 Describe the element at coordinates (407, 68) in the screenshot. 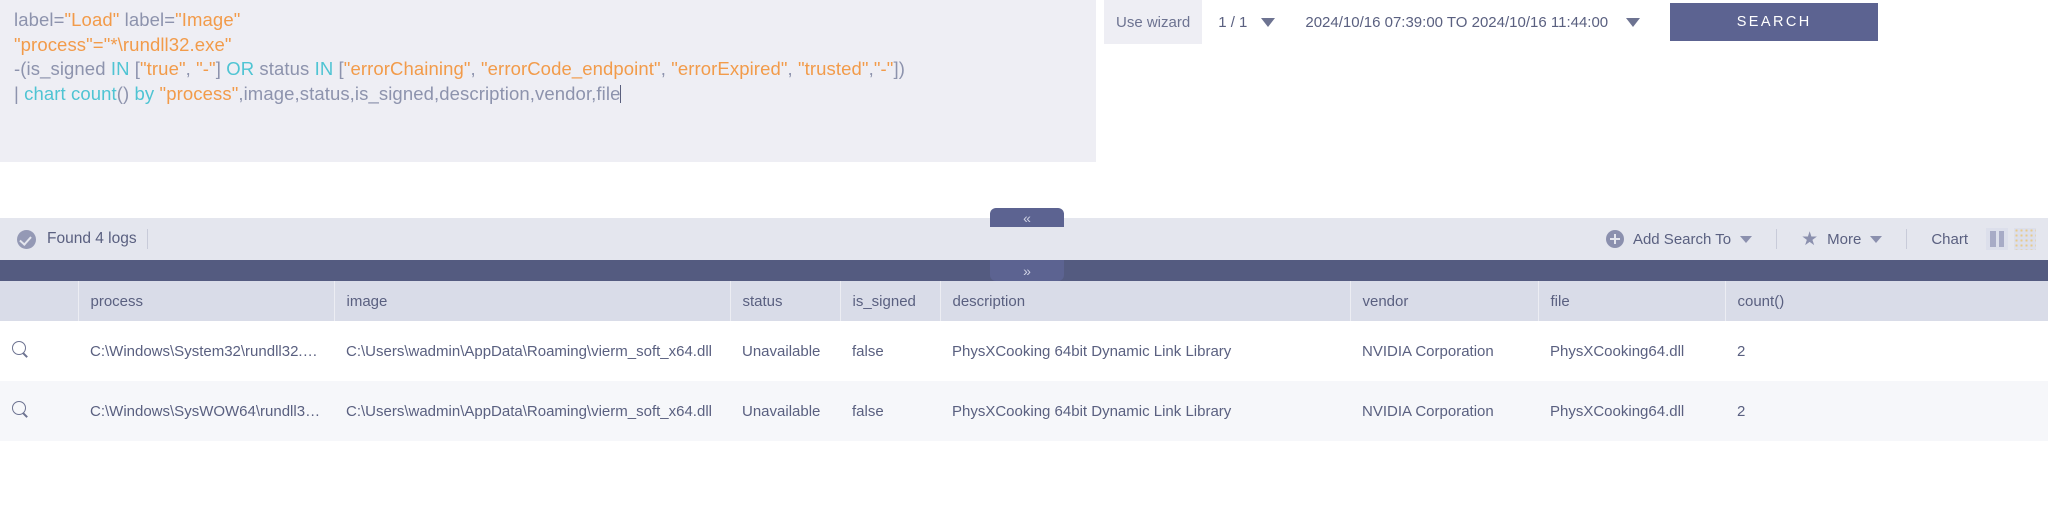

I see `query-token: "errorChaining"` at that location.